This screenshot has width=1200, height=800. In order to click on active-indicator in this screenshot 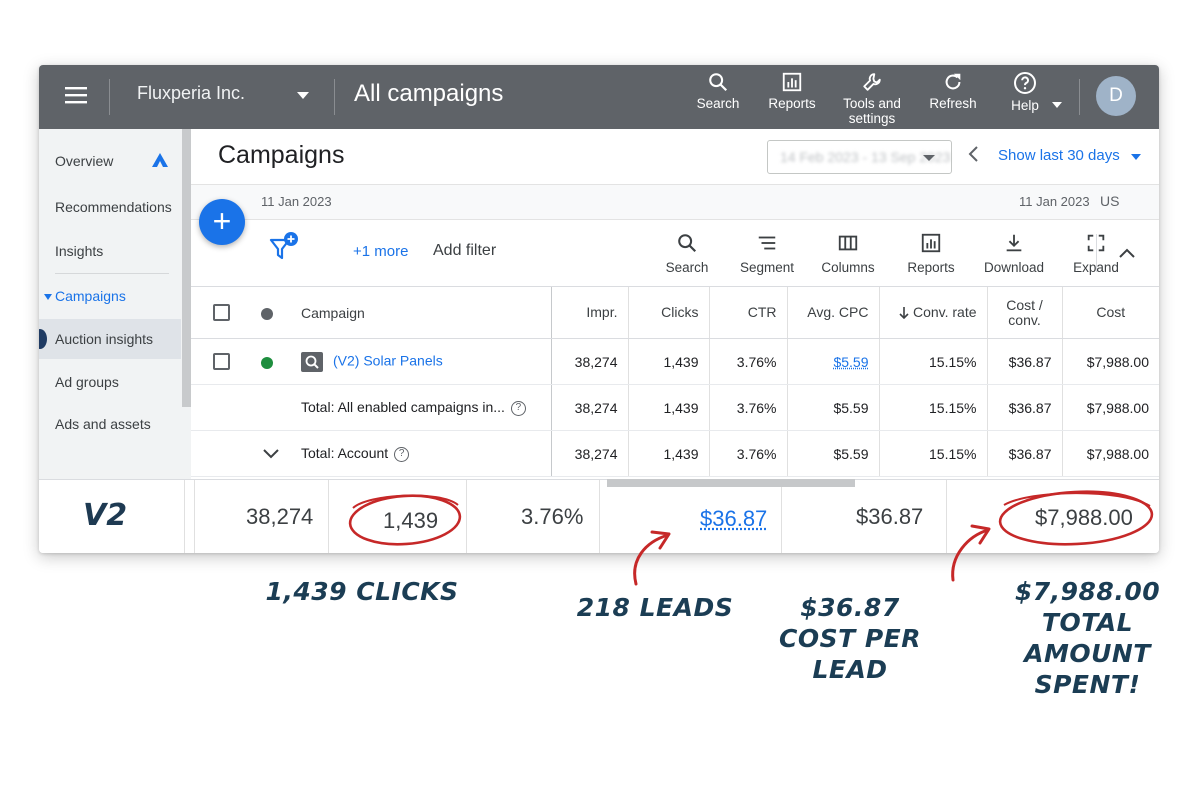, I will do `click(43, 339)`.